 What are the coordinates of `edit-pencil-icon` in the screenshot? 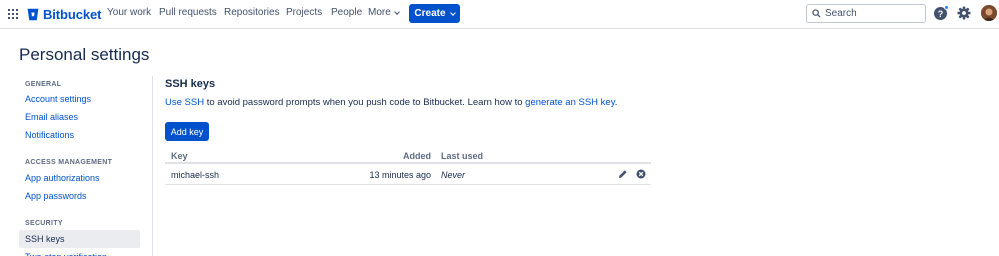 It's located at (623, 174).